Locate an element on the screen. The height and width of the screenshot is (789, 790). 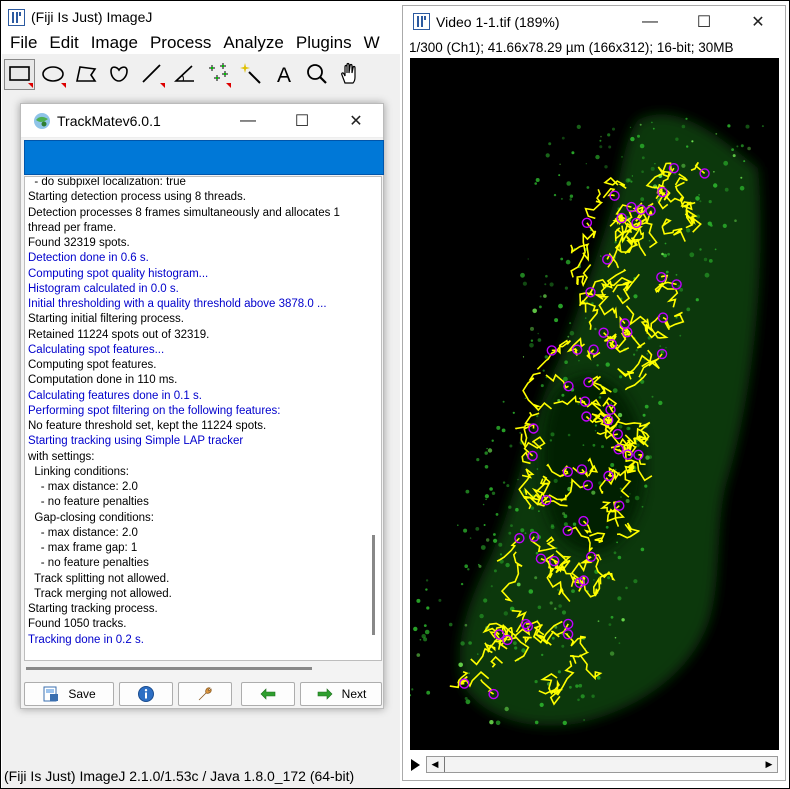
menu-analyze: Analyze is located at coordinates (251, 43).